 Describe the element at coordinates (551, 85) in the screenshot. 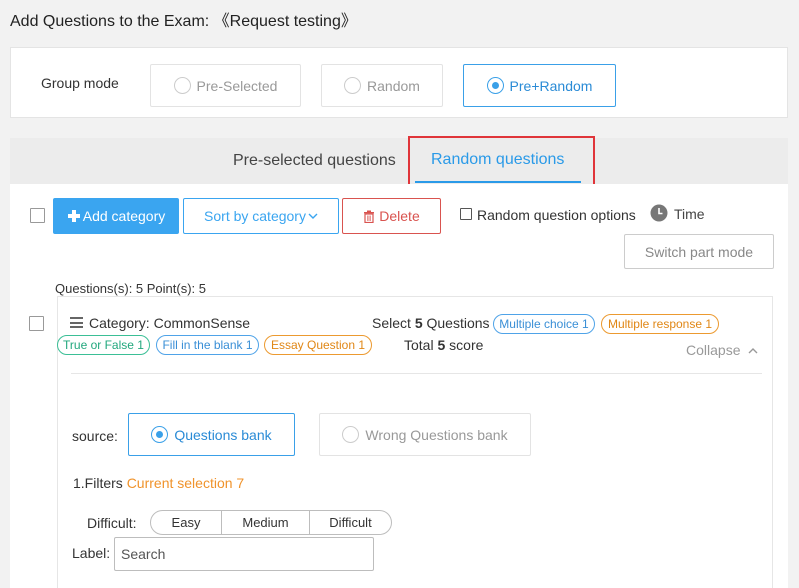

I see `group-mode-option-label: Pre+Random` at that location.